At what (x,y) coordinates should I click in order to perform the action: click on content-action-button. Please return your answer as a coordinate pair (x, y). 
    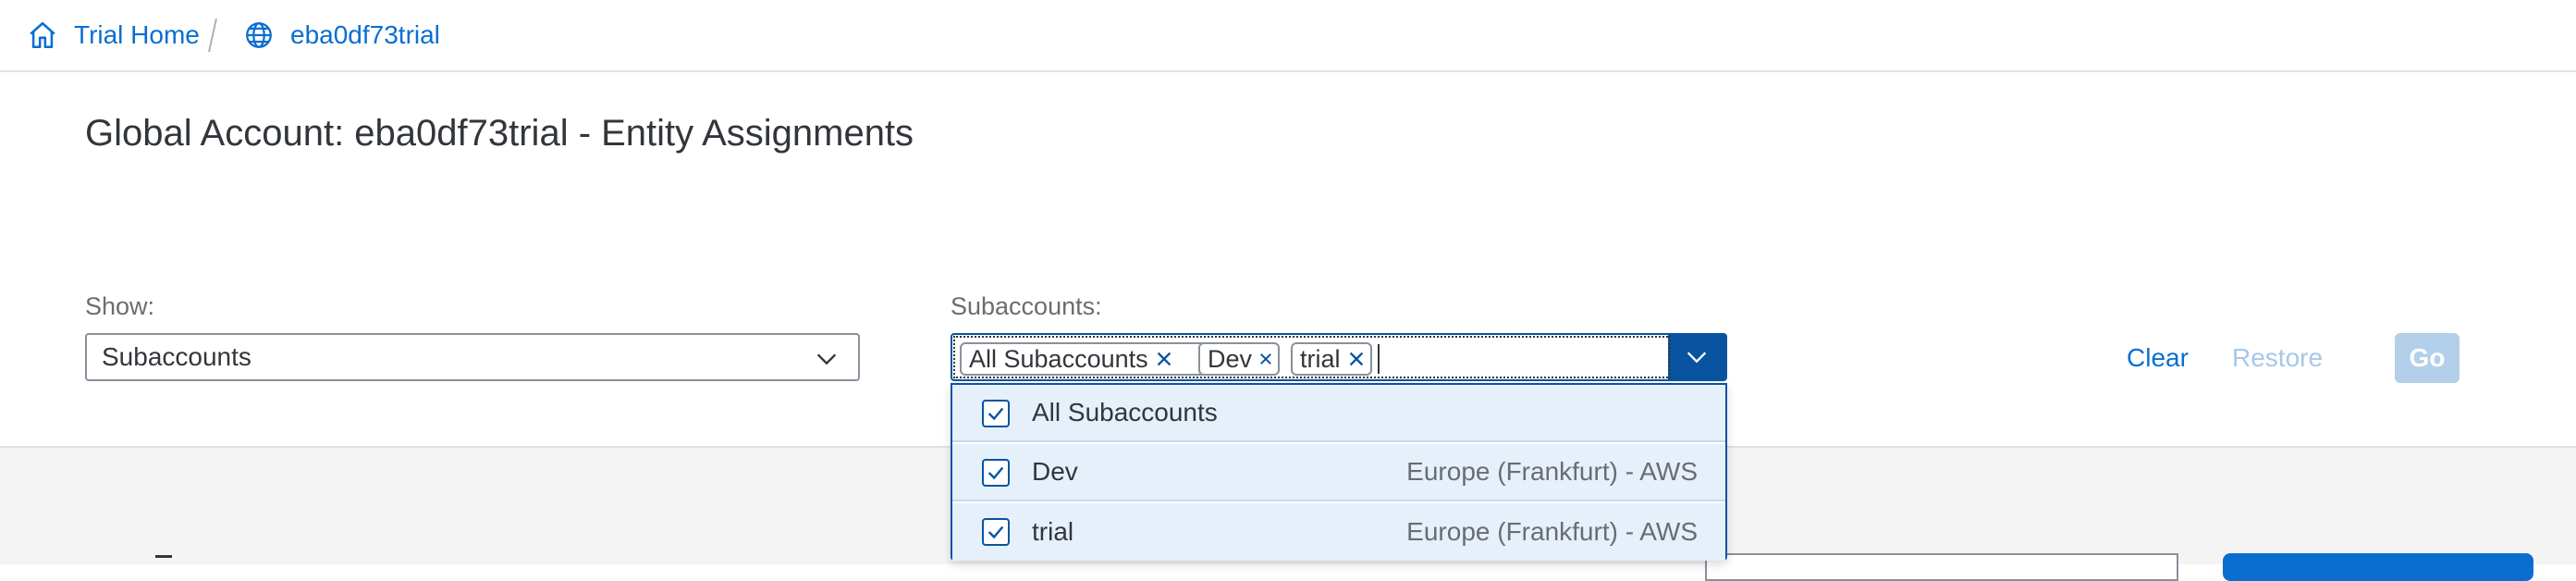
    Looking at the image, I should click on (2378, 567).